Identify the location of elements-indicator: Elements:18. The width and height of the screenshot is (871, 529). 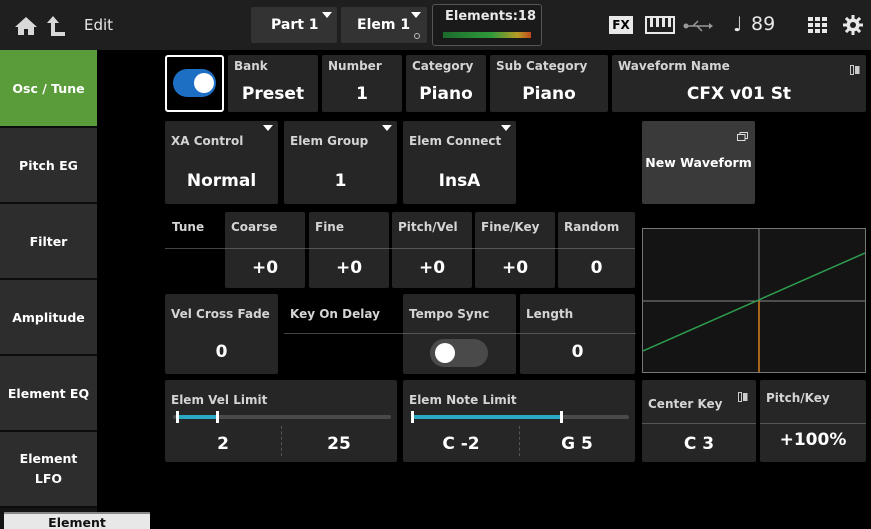
(487, 25).